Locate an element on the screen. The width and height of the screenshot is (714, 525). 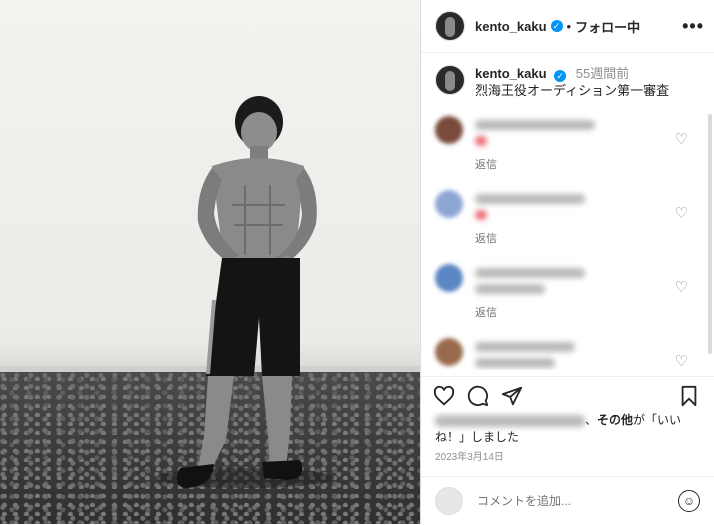
likes-text-prefix: 、 is located at coordinates (591, 420).